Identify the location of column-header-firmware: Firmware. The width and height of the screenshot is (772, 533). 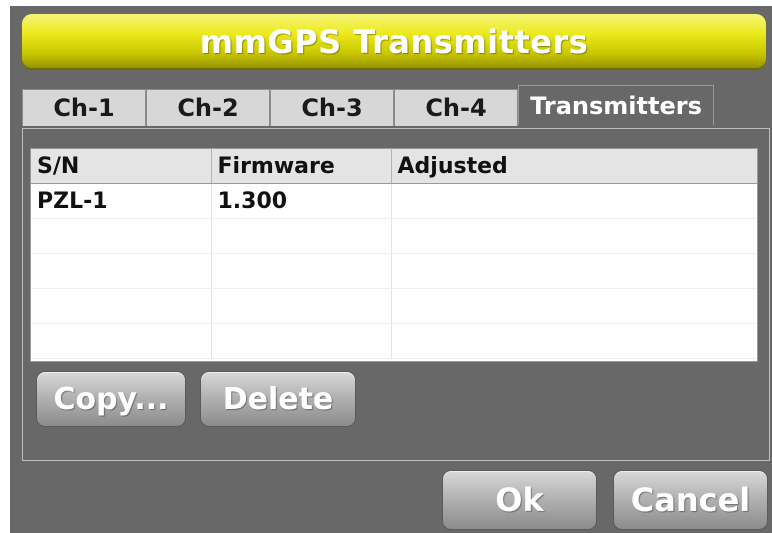
(301, 166).